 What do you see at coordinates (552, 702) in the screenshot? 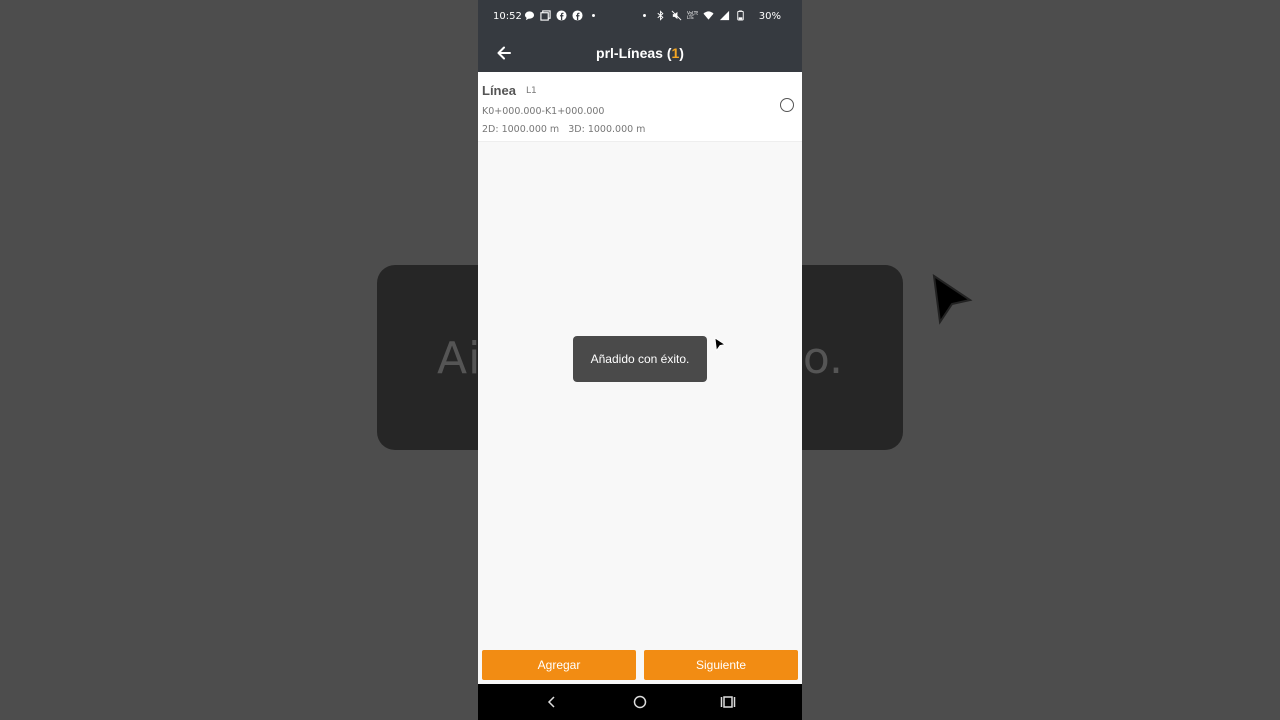
I see `back-nav-icon` at bounding box center [552, 702].